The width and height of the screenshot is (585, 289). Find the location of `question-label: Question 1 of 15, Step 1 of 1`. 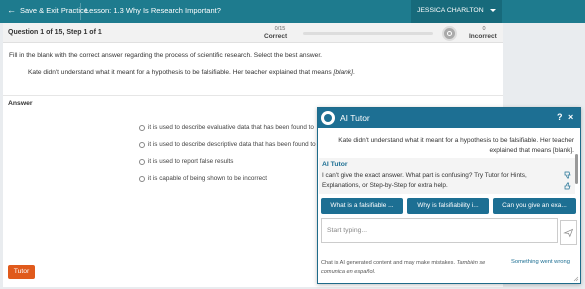

question-label: Question 1 of 15, Step 1 of 1 is located at coordinates (55, 32).